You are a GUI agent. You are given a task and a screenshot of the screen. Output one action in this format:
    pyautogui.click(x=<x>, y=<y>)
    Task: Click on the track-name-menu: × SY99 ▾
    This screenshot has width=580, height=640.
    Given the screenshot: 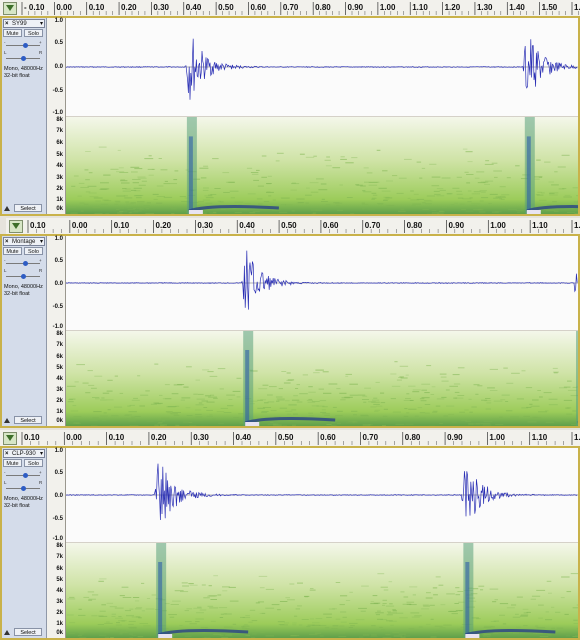 What is the action you would take?
    pyautogui.click(x=24, y=23)
    